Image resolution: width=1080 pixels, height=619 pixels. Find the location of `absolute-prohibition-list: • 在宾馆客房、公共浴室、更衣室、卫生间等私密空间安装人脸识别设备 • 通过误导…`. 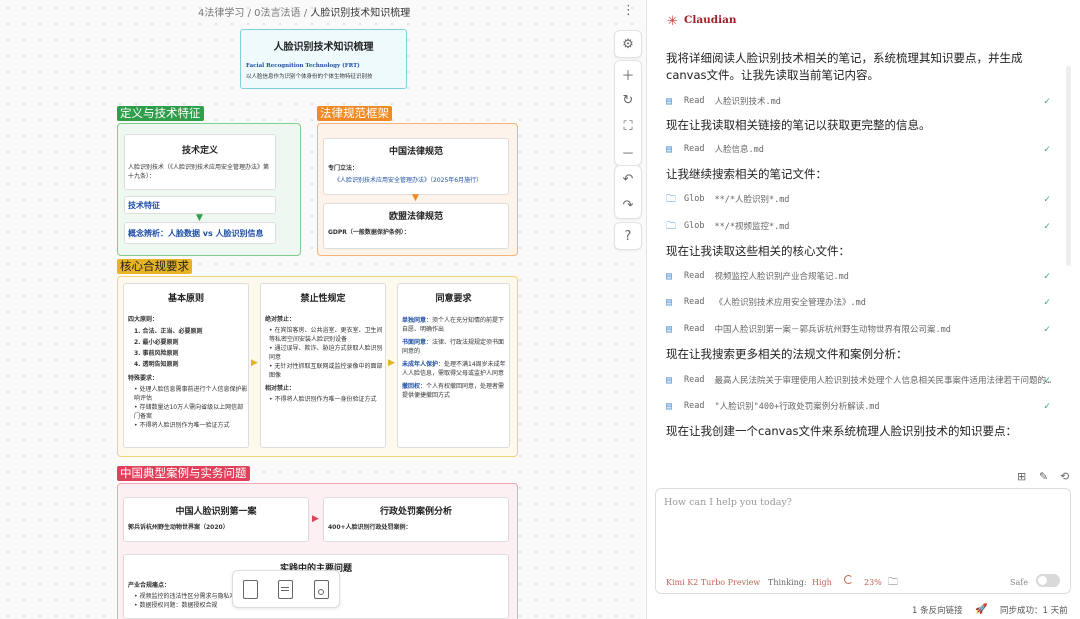

absolute-prohibition-list: • 在宾馆客房、公共浴室、更衣室、卫生间等私密空间安装人脸识别设备 • 通过误导… is located at coordinates (326, 353).